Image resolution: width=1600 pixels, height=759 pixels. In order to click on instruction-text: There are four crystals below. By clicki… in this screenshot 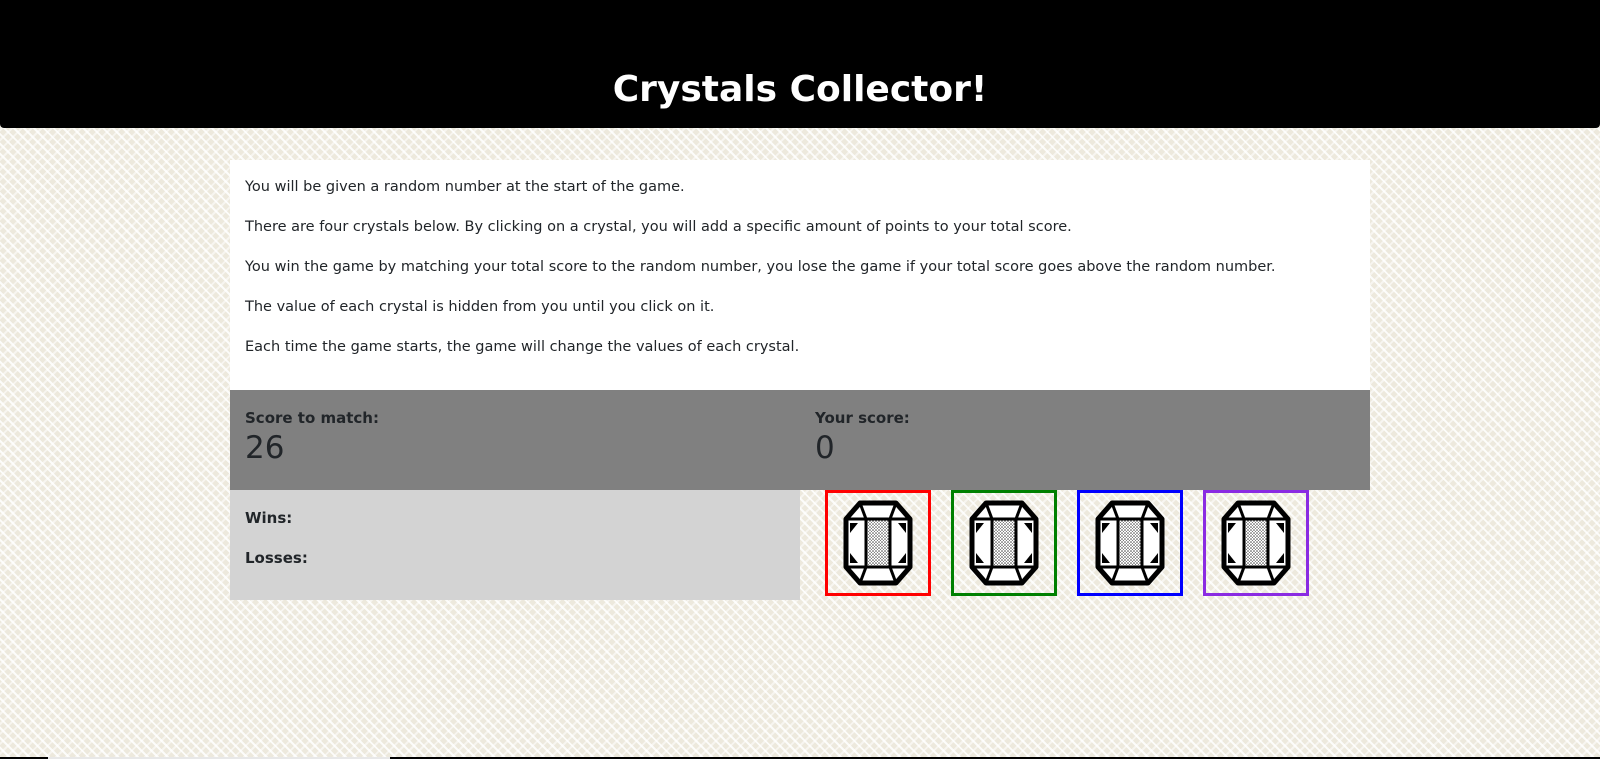, I will do `click(658, 227)`.